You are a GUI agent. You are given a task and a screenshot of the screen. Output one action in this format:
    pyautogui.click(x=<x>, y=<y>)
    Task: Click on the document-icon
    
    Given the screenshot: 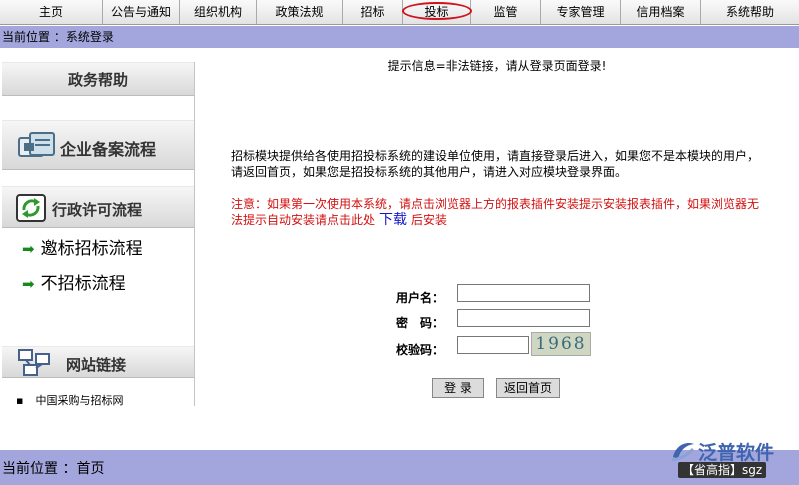 What is the action you would take?
    pyautogui.click(x=37, y=148)
    